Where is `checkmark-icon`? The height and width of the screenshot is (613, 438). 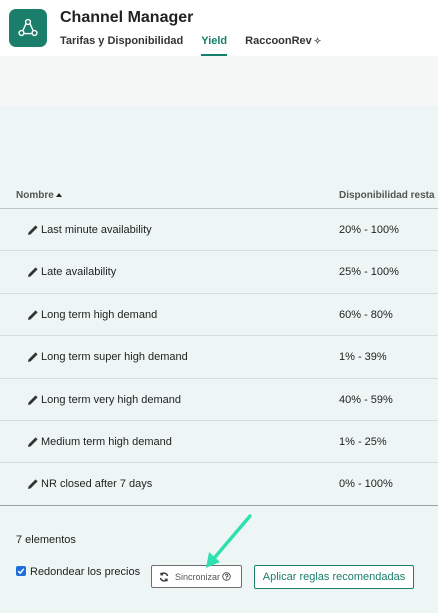 checkmark-icon is located at coordinates (21, 571).